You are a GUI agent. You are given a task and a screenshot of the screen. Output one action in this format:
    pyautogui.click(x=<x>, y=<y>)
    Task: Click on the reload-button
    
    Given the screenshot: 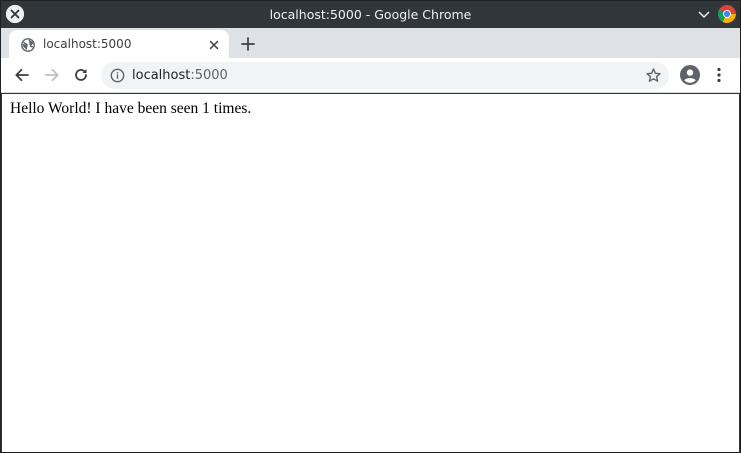 What is the action you would take?
    pyautogui.click(x=81, y=75)
    